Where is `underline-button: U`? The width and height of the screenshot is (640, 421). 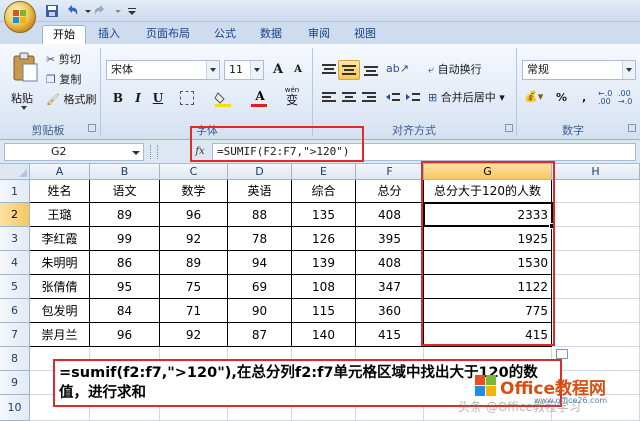 underline-button: U is located at coordinates (158, 98).